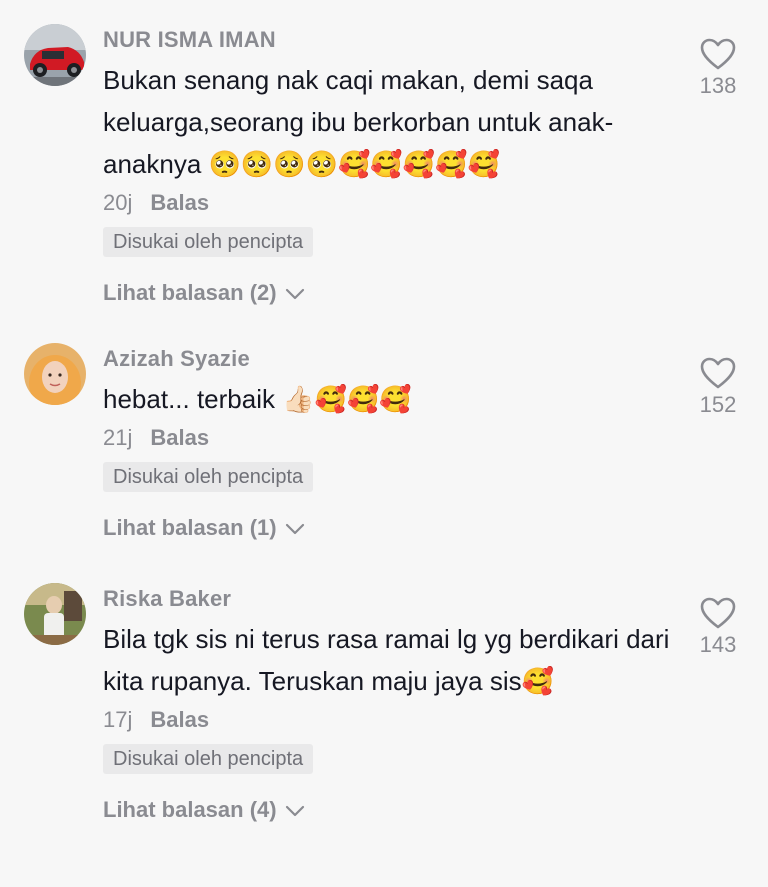  Describe the element at coordinates (388, 720) in the screenshot. I see `comment-meta: 17j Balas` at that location.